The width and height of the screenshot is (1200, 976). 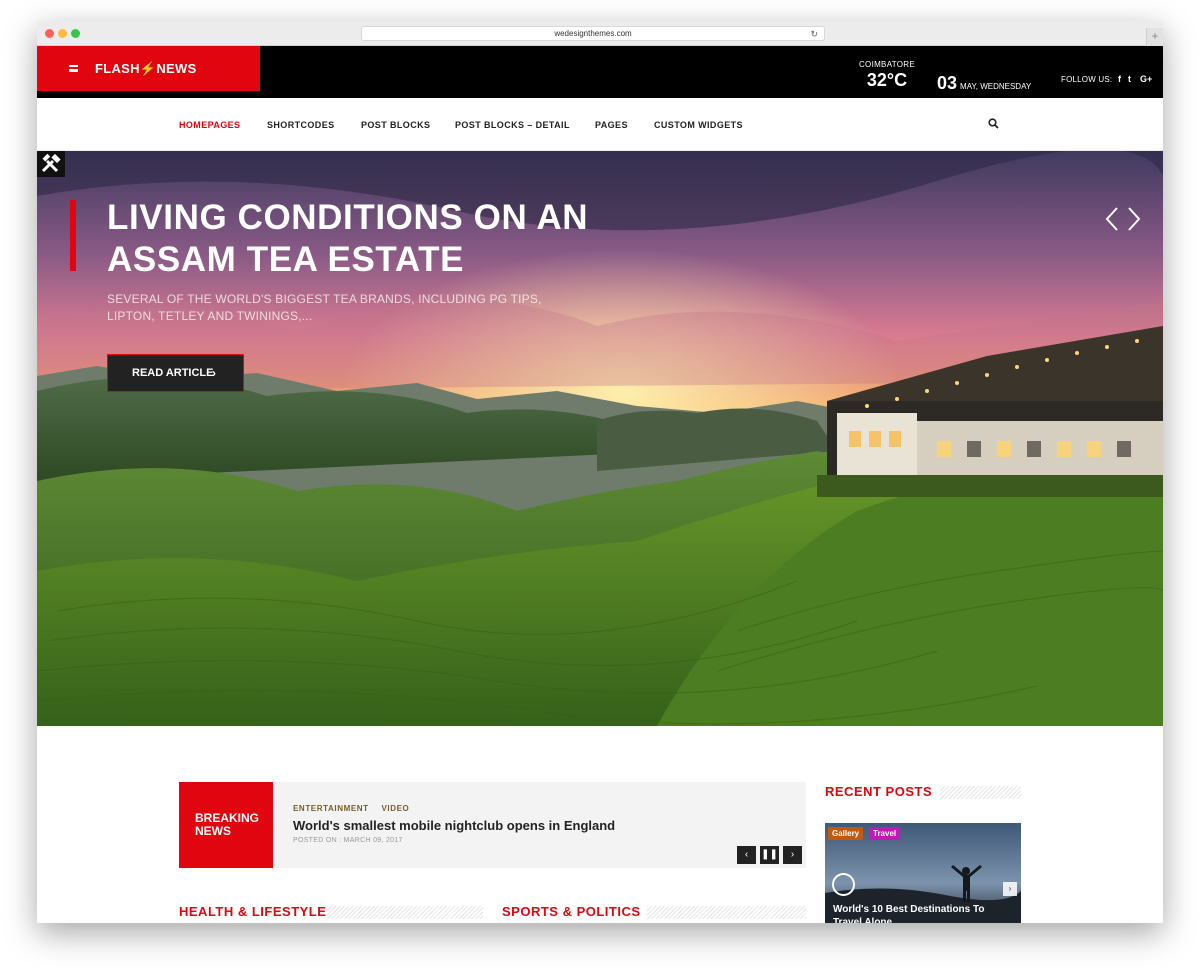 I want to click on breaking-news-date: POSTED ON : MARCH 09, 2017, so click(x=348, y=840).